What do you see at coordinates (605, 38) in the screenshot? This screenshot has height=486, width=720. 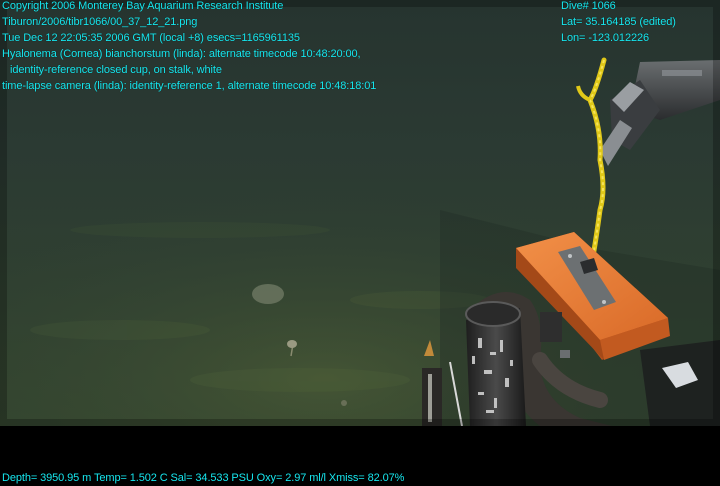 I see `longitude: Lon= -123.012226` at bounding box center [605, 38].